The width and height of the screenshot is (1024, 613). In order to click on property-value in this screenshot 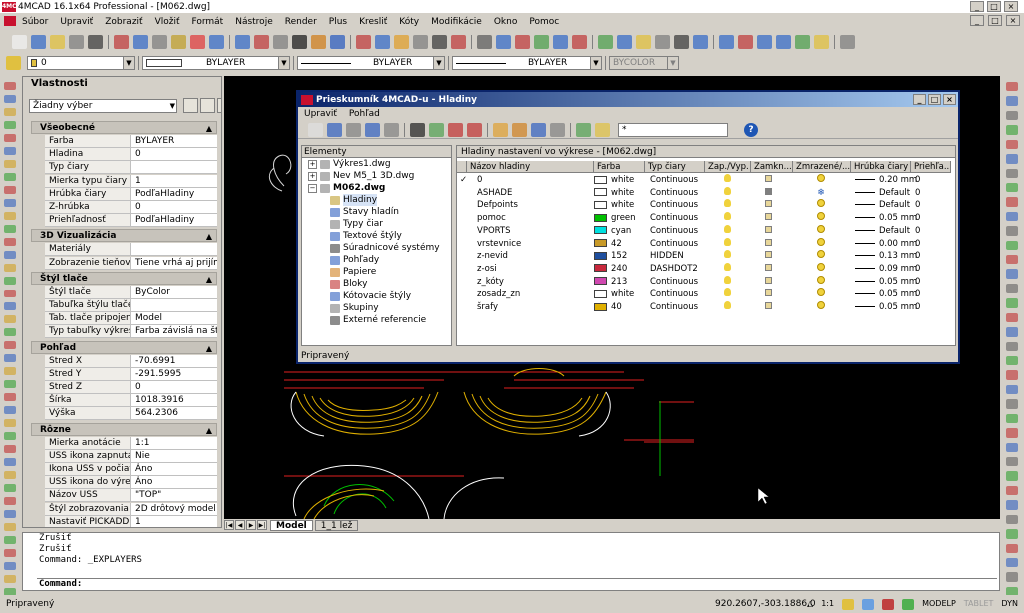, I will do `click(173, 249)`.